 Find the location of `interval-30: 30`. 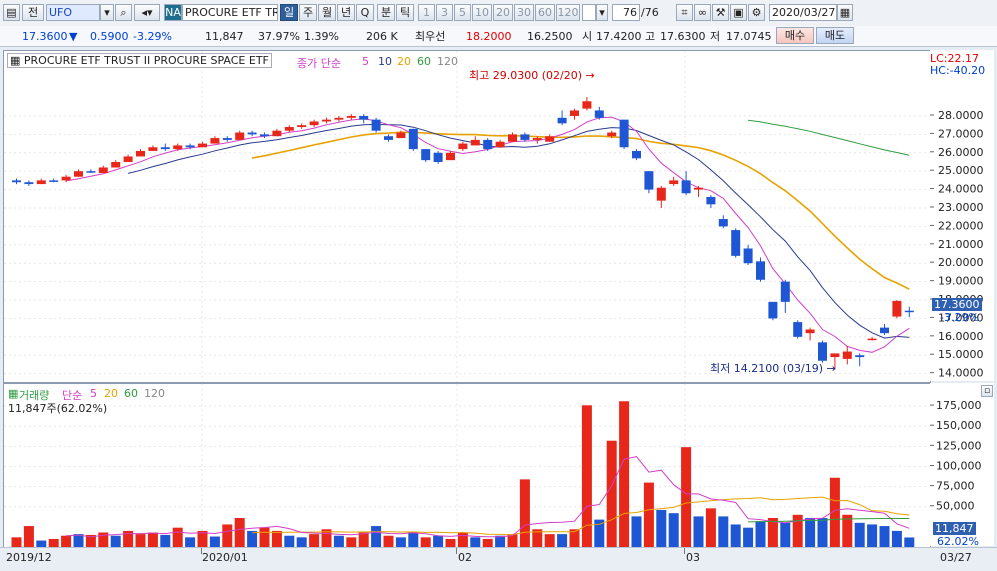

interval-30: 30 is located at coordinates (524, 12).